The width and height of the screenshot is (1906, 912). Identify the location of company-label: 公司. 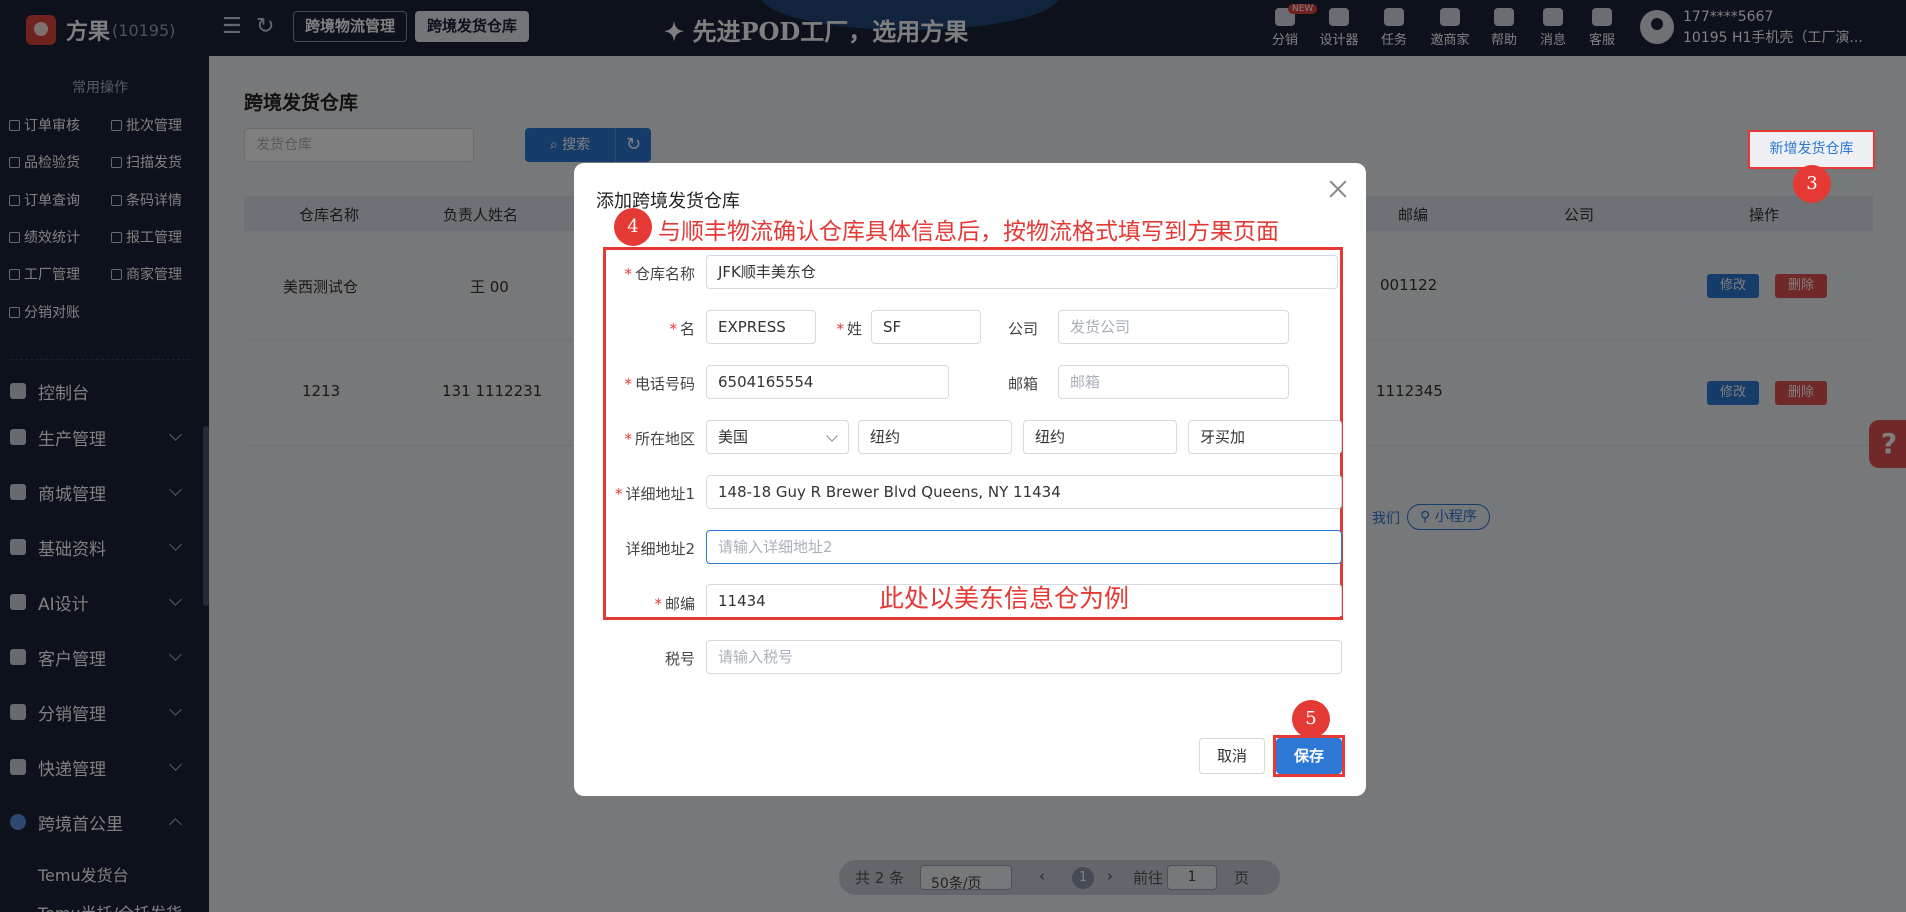
(1022, 329).